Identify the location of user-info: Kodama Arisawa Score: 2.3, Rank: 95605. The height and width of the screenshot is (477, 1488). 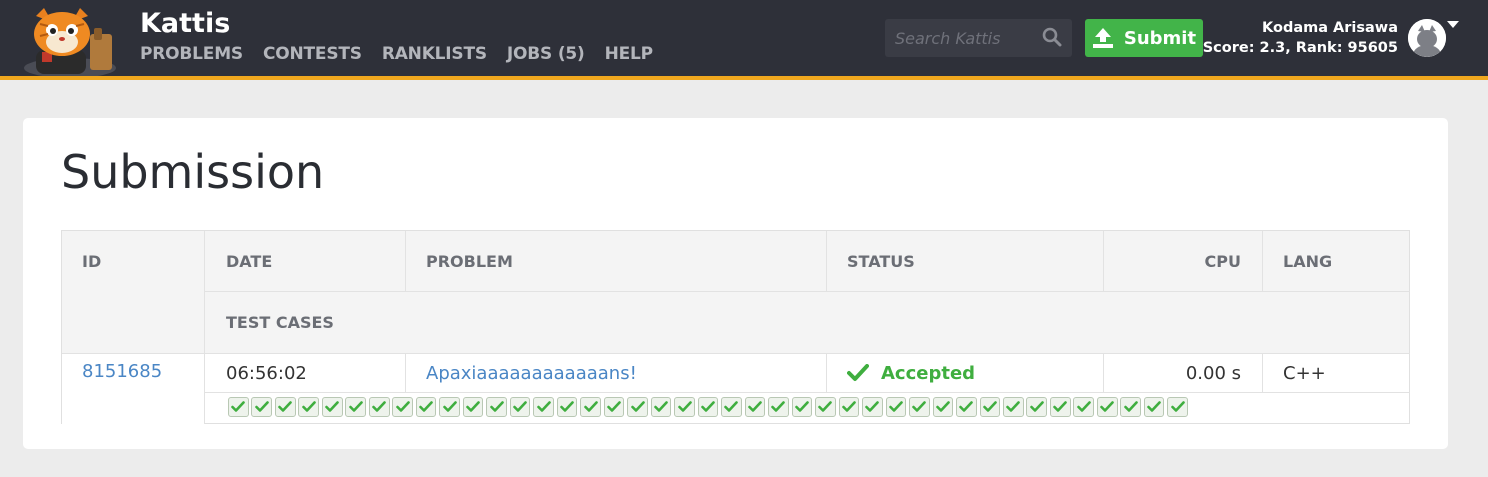
(1300, 38).